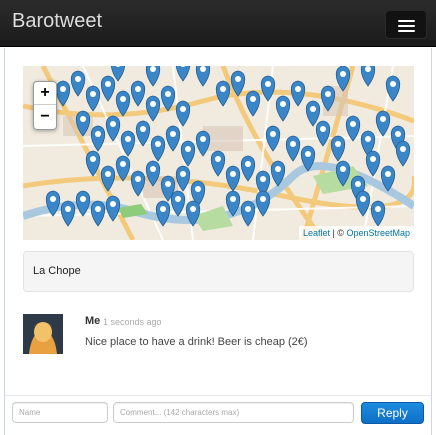 The width and height of the screenshot is (436, 435). I want to click on menu-toggle-button, so click(406, 24).